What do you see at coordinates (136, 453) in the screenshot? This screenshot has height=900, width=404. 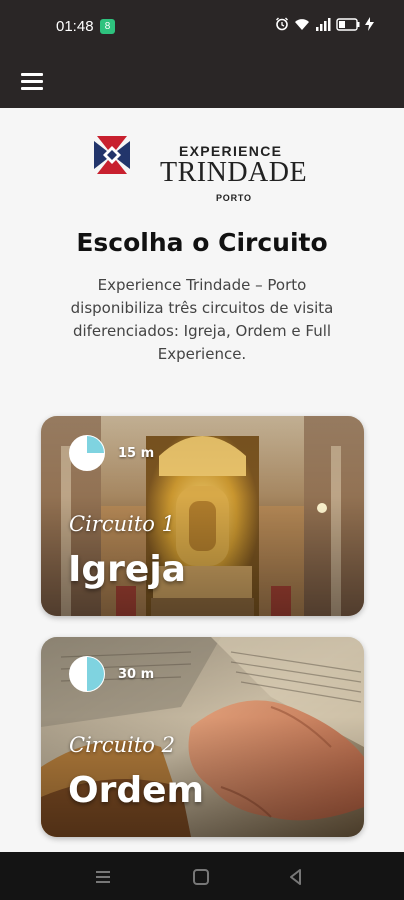 I see `circuit-duration: 15 m` at bounding box center [136, 453].